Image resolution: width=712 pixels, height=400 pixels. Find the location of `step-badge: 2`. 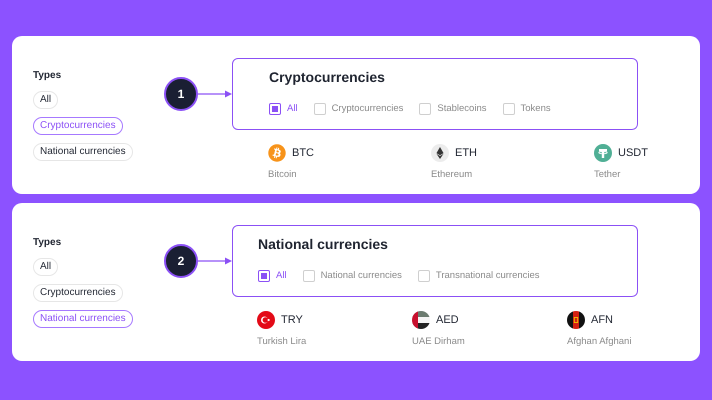

step-badge: 2 is located at coordinates (181, 261).